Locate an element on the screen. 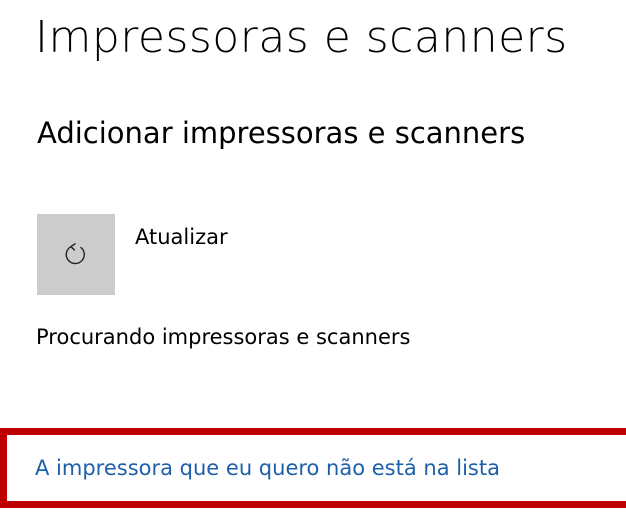  add-printers-section-title: Adicionar impressoras e scanners is located at coordinates (281, 133).